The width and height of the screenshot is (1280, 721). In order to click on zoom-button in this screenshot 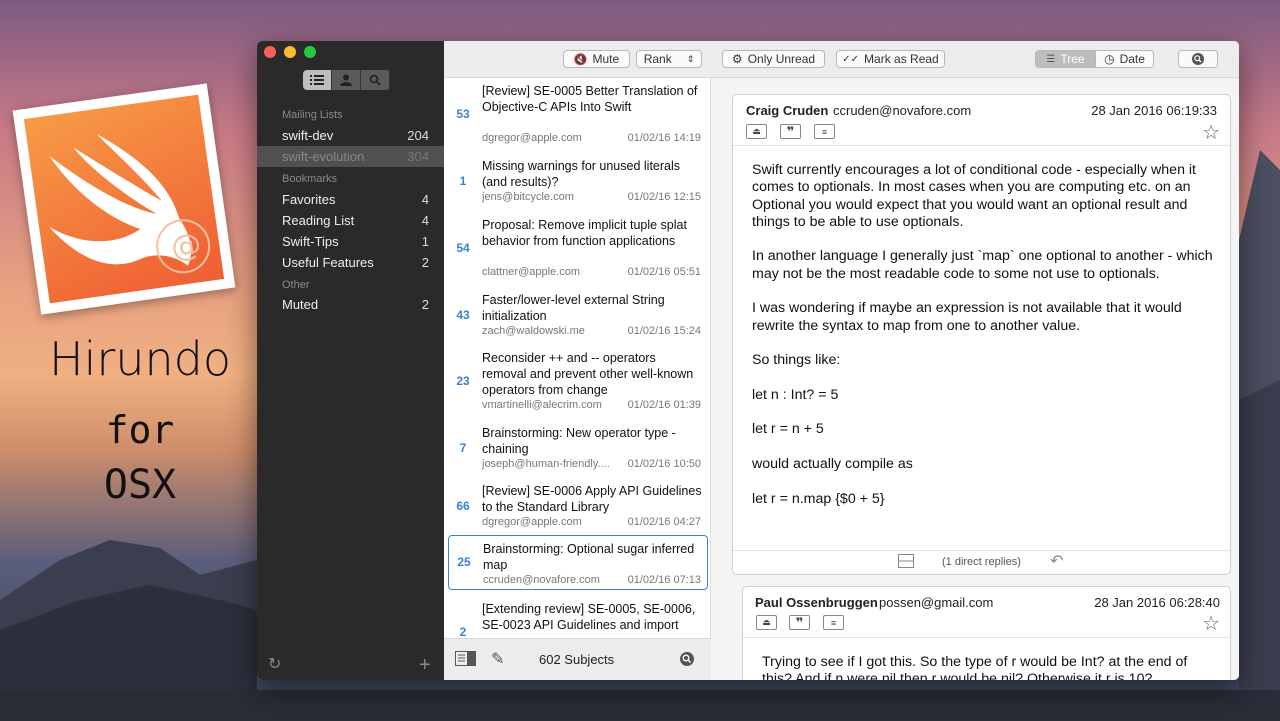, I will do `click(310, 52)`.